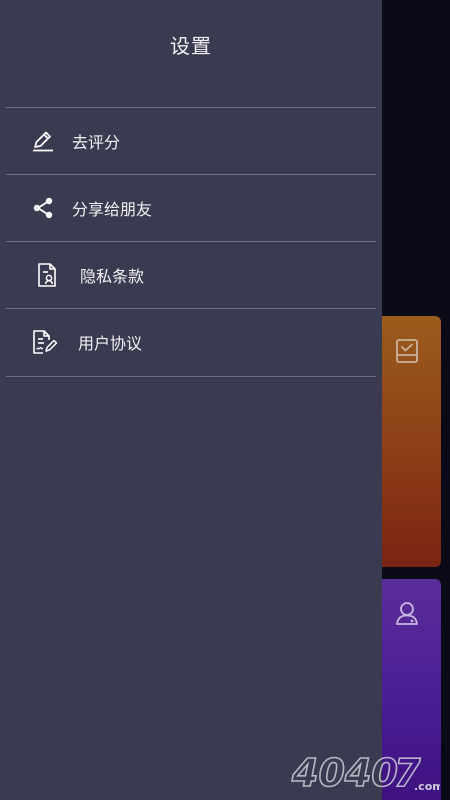  What do you see at coordinates (191, 46) in the screenshot?
I see `drawer-title: 设置` at bounding box center [191, 46].